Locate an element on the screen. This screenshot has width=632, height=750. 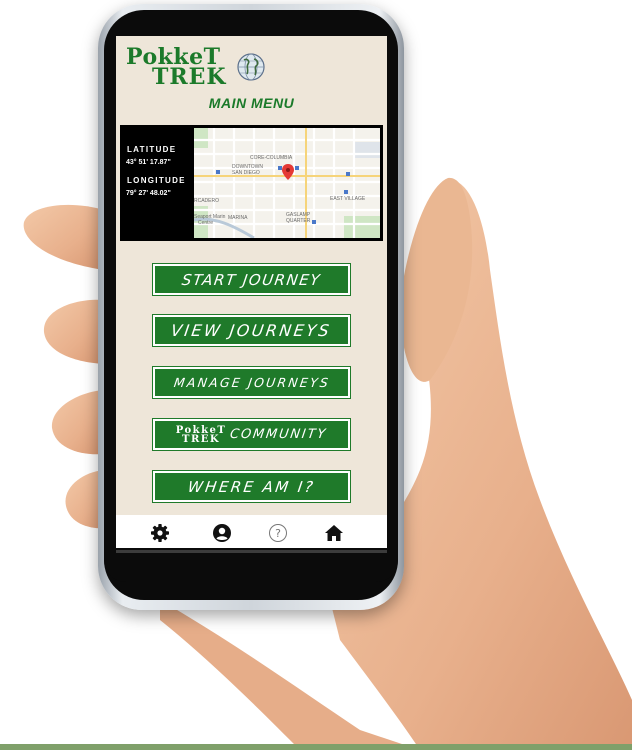
bottom-strip is located at coordinates (316, 747).